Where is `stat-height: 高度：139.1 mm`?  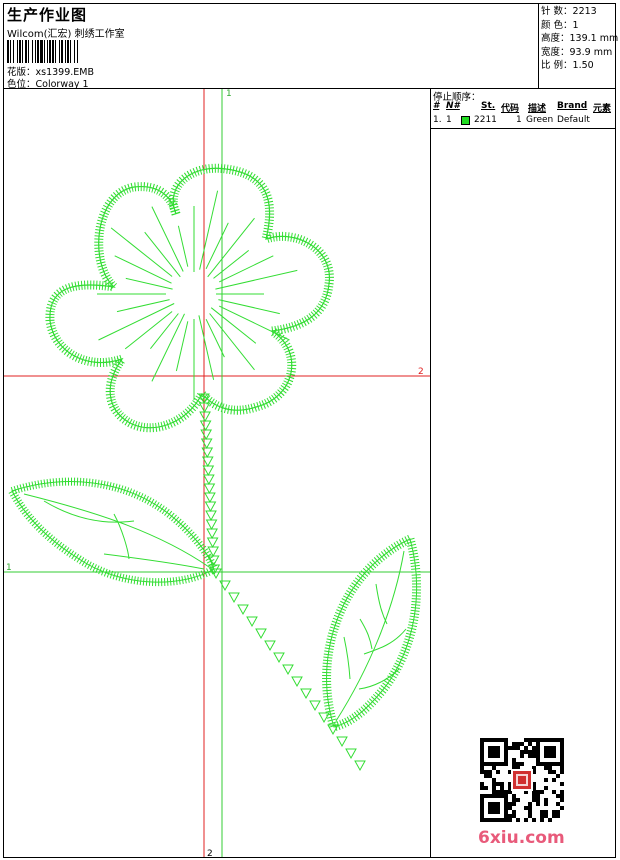
stat-height: 高度：139.1 mm is located at coordinates (580, 39).